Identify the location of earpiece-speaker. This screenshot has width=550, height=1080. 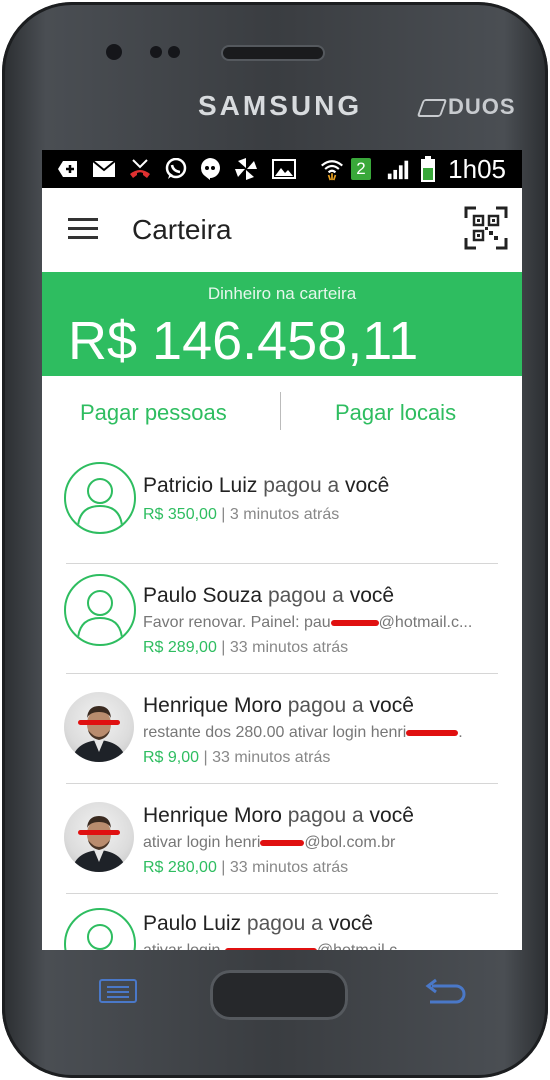
(273, 53).